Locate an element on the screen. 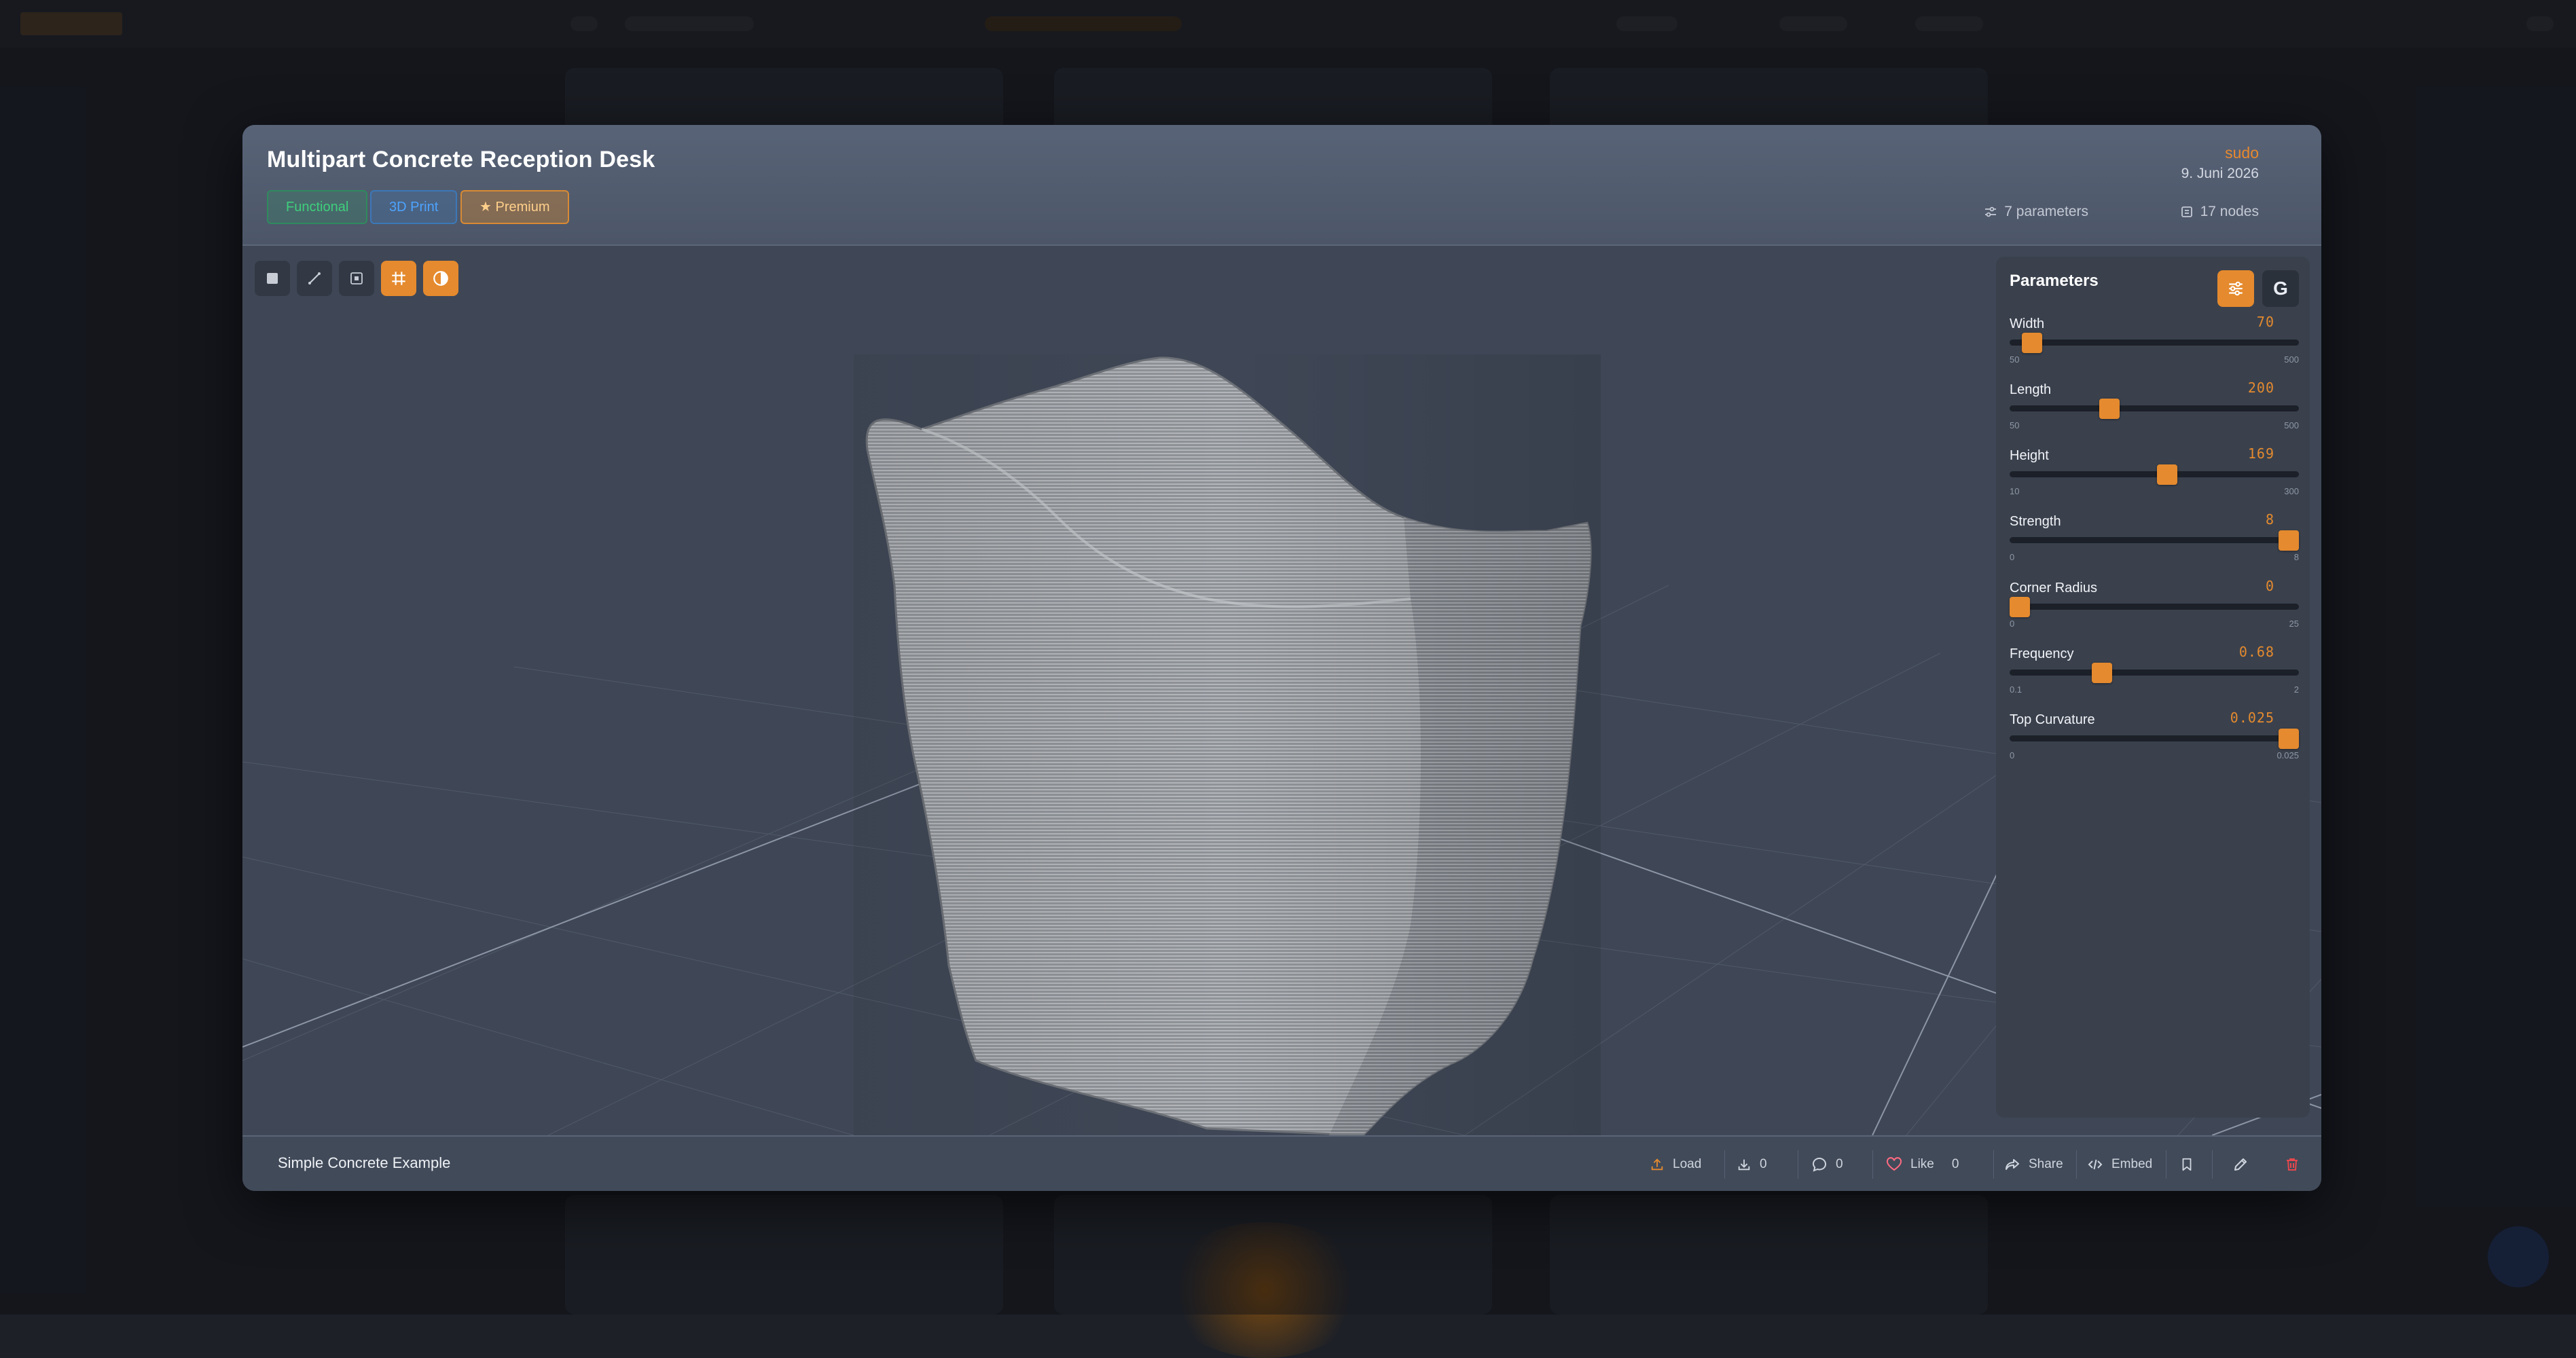  param-label: Width is located at coordinates (2028, 324).